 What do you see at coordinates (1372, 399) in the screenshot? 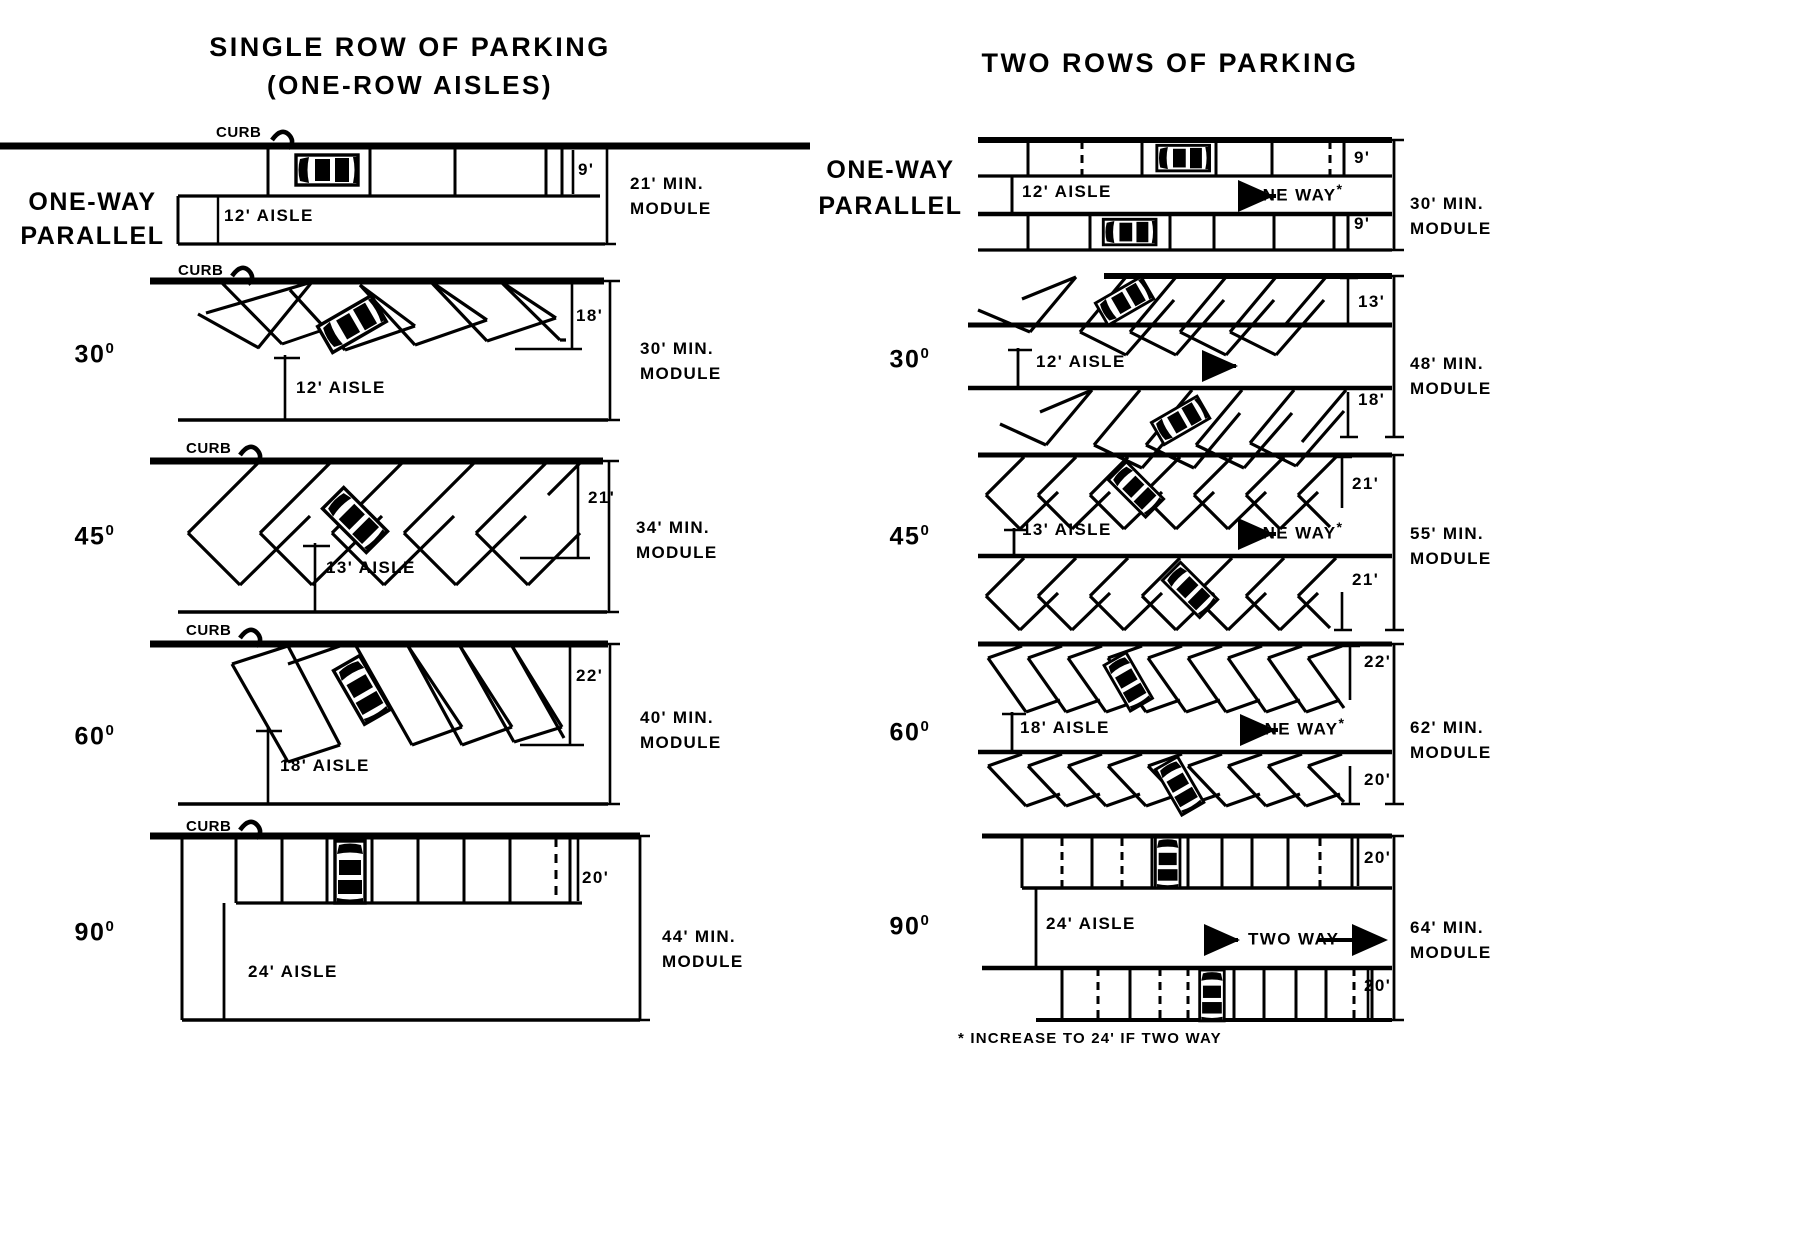
I see `depth-bottom-label-30-right: 18'` at bounding box center [1372, 399].